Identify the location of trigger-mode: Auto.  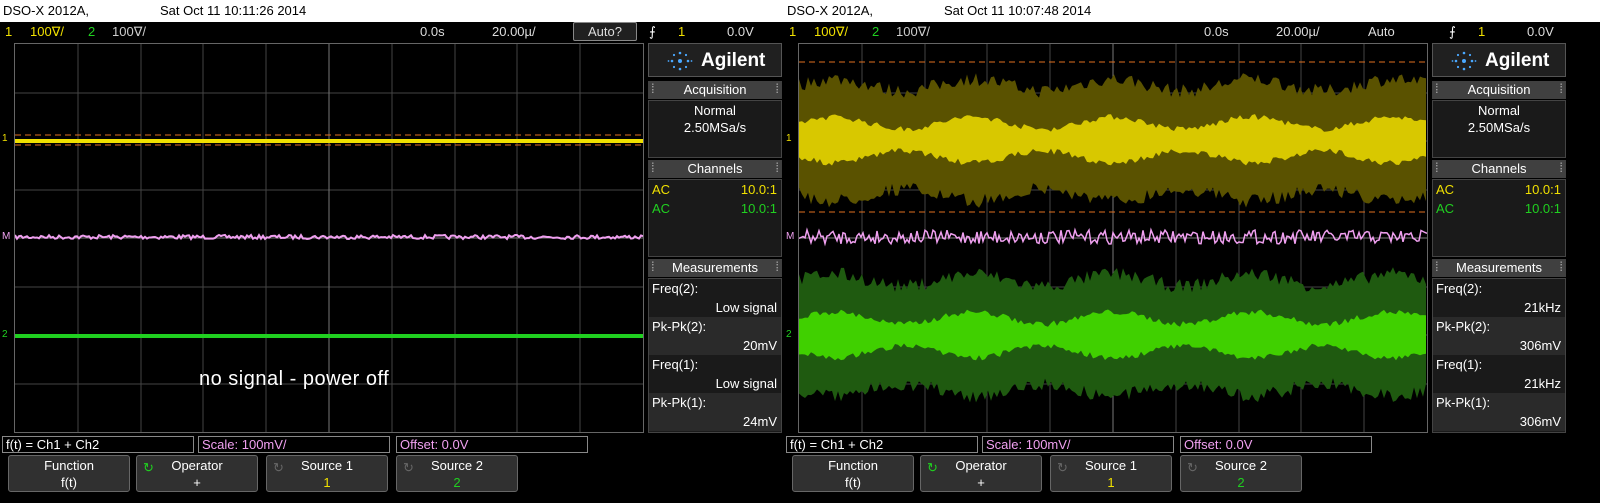
(1381, 31).